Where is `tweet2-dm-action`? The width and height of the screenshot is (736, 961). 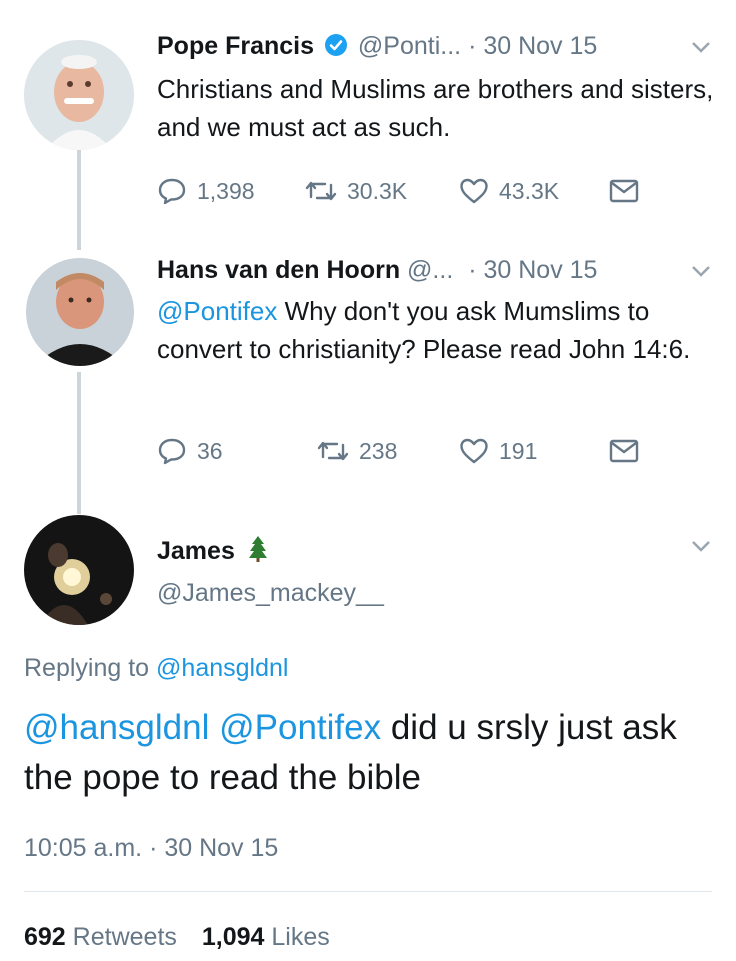 tweet2-dm-action is located at coordinates (624, 451).